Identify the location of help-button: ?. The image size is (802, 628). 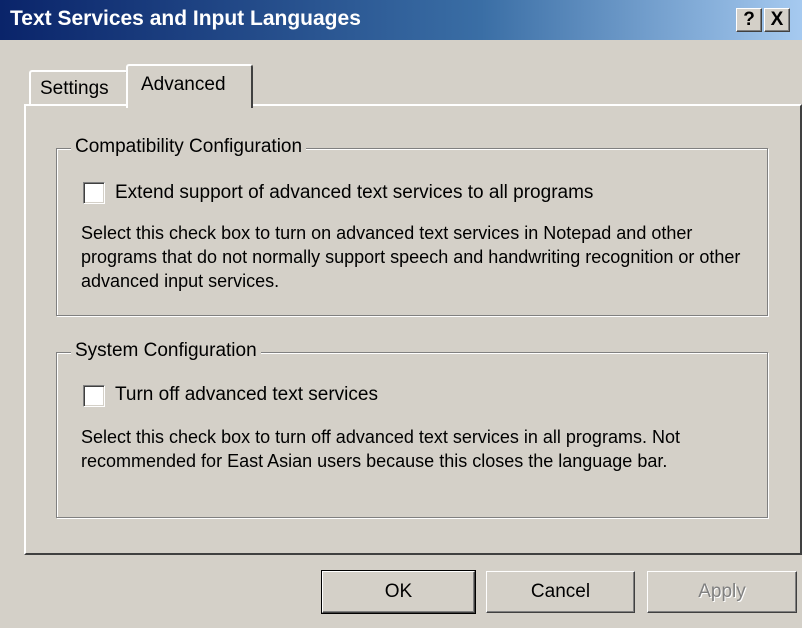
(749, 20).